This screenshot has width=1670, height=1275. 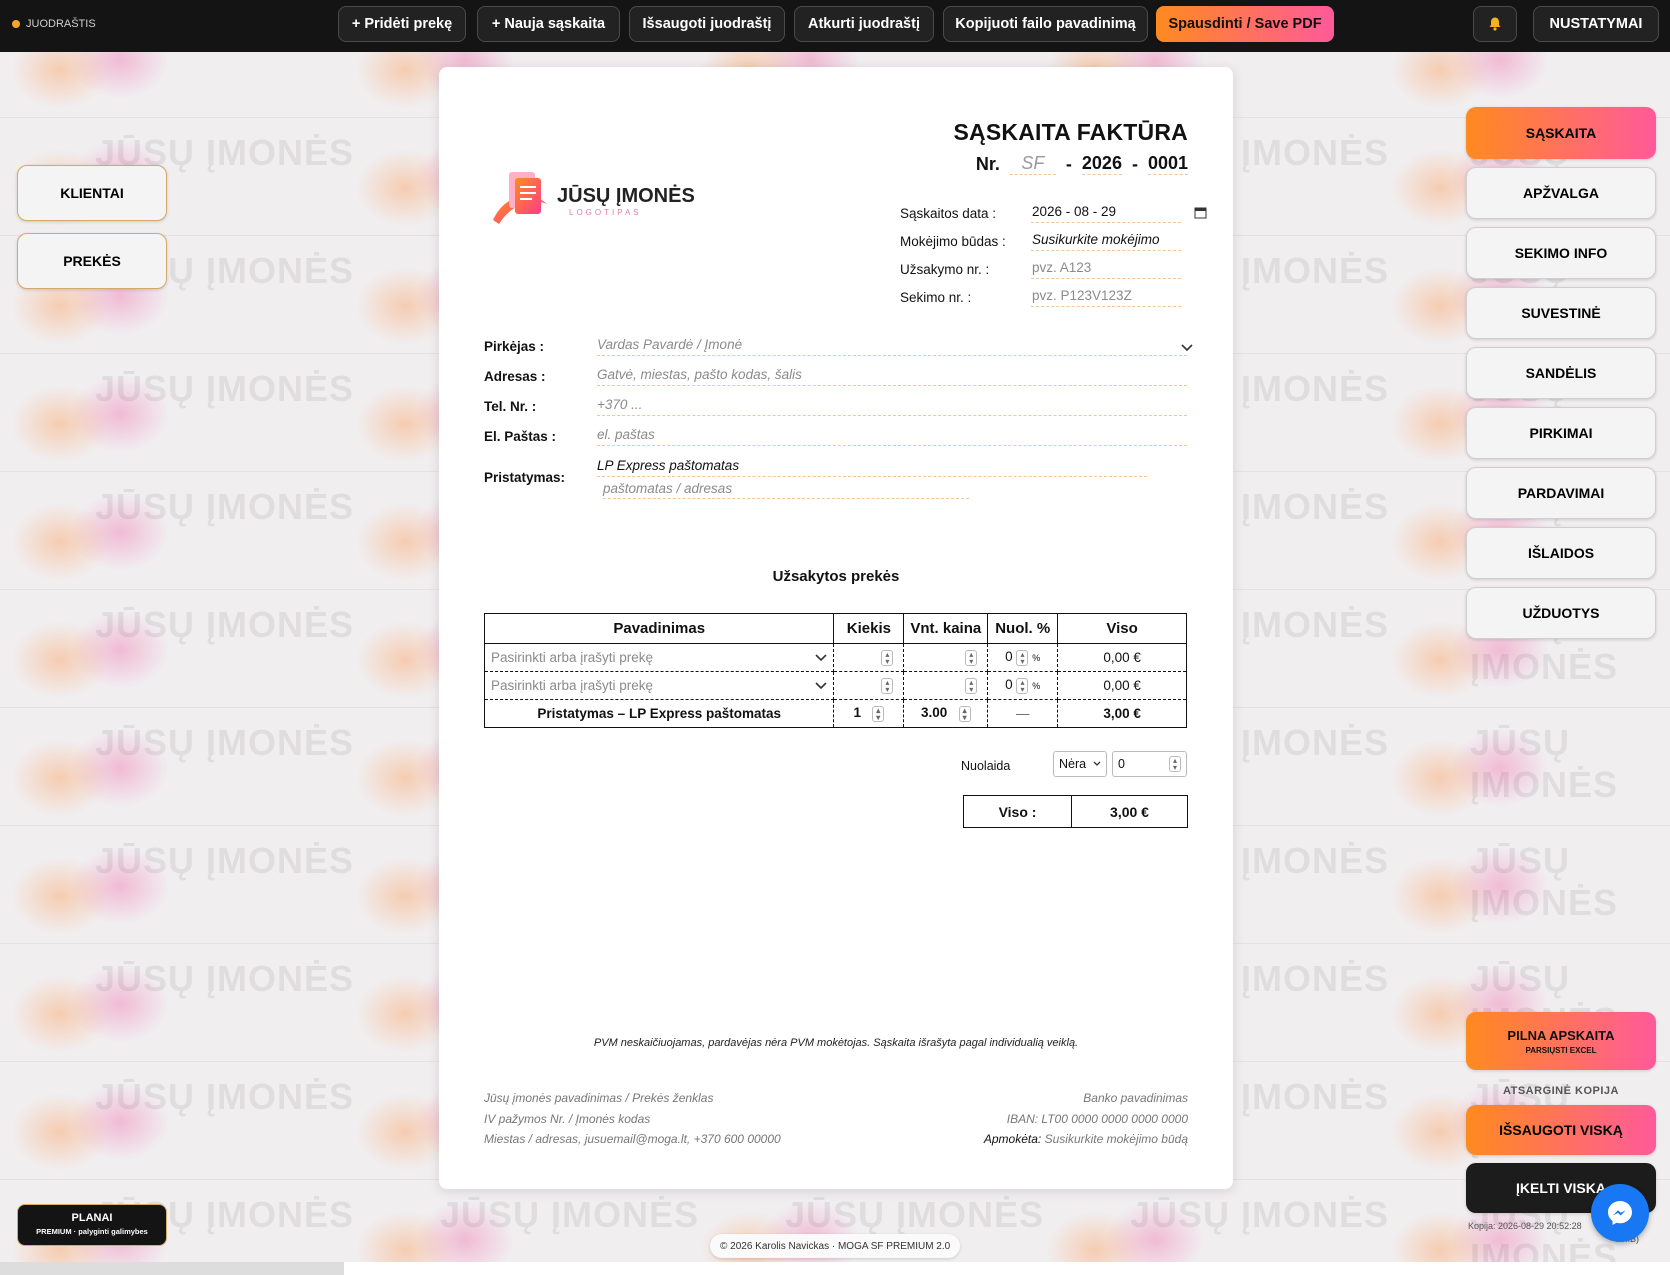 I want to click on order-number-underline, so click(x=1106, y=278).